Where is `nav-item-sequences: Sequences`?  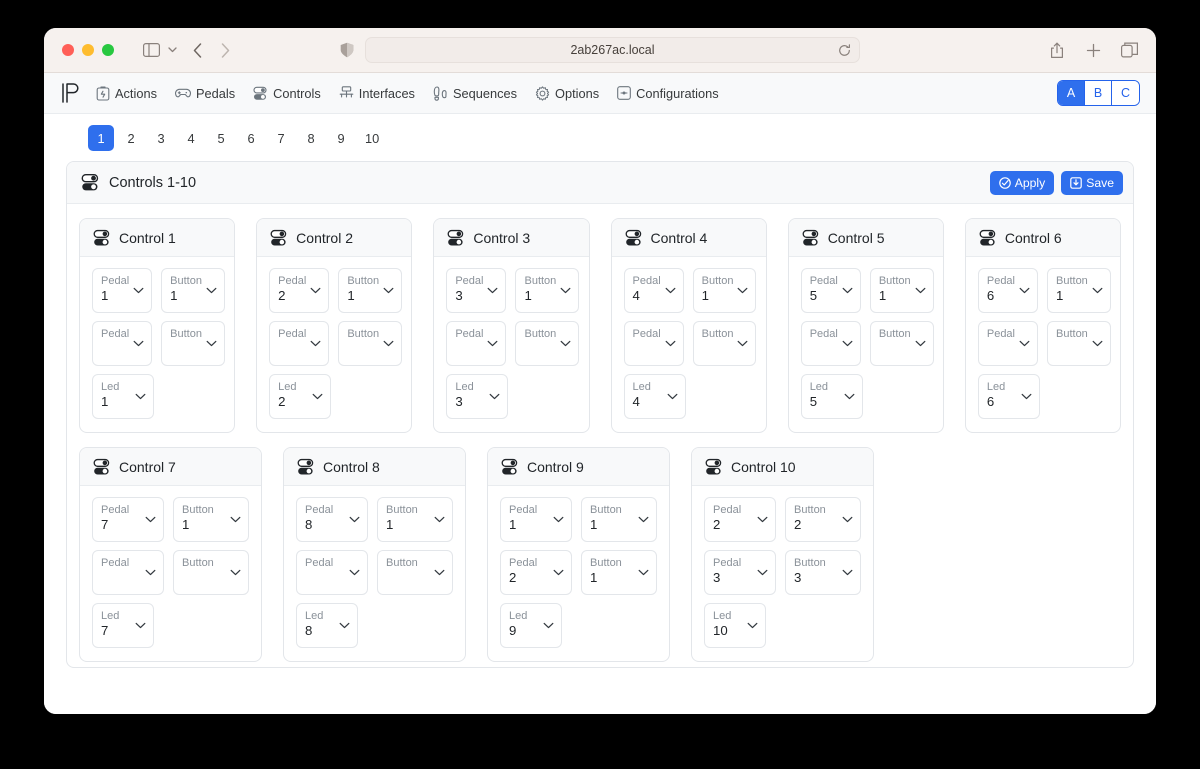
nav-item-sequences: Sequences is located at coordinates (475, 93).